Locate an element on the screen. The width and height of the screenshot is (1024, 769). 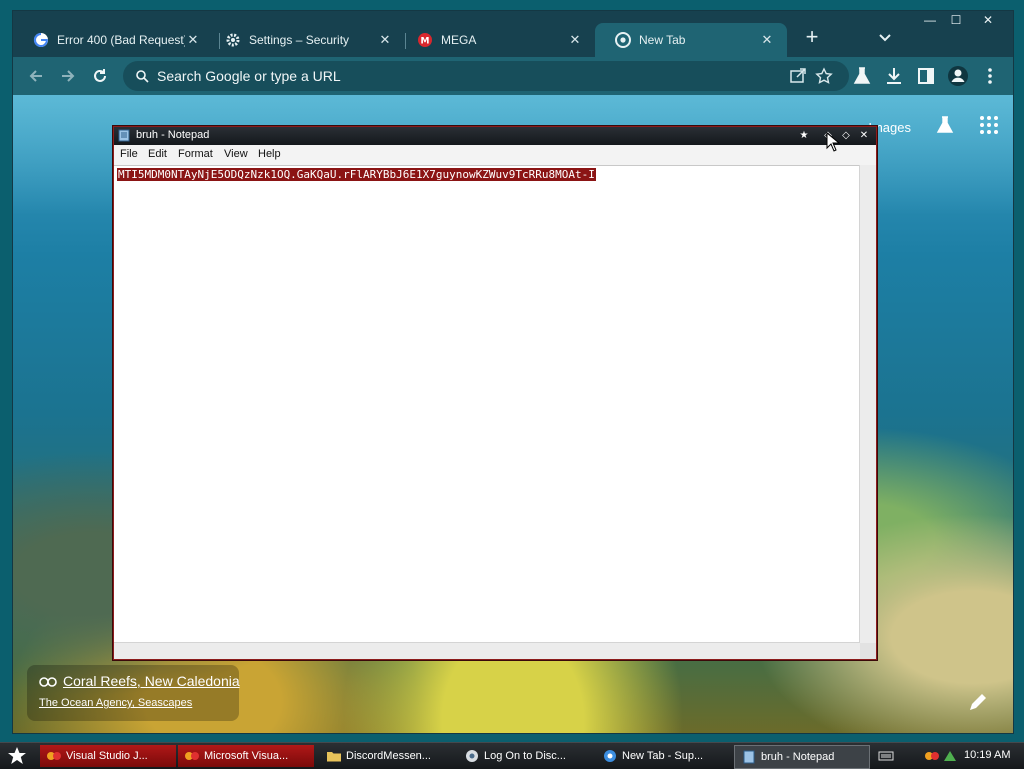
kebab-menu-icon is located at coordinates (990, 76).